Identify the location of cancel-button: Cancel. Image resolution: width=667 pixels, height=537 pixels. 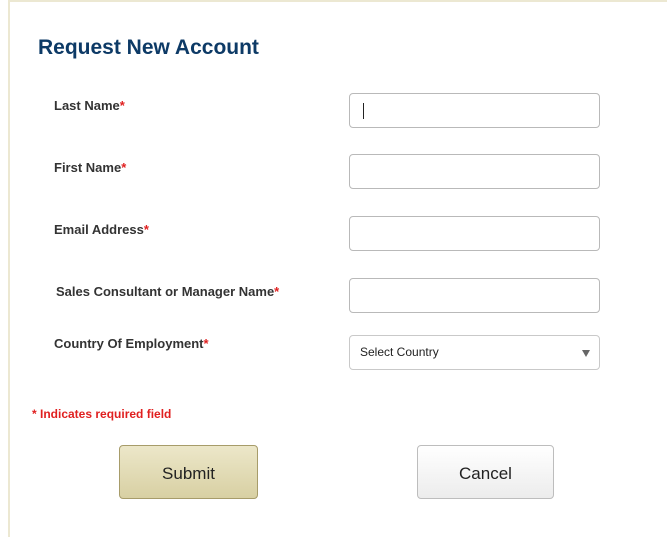
(485, 472).